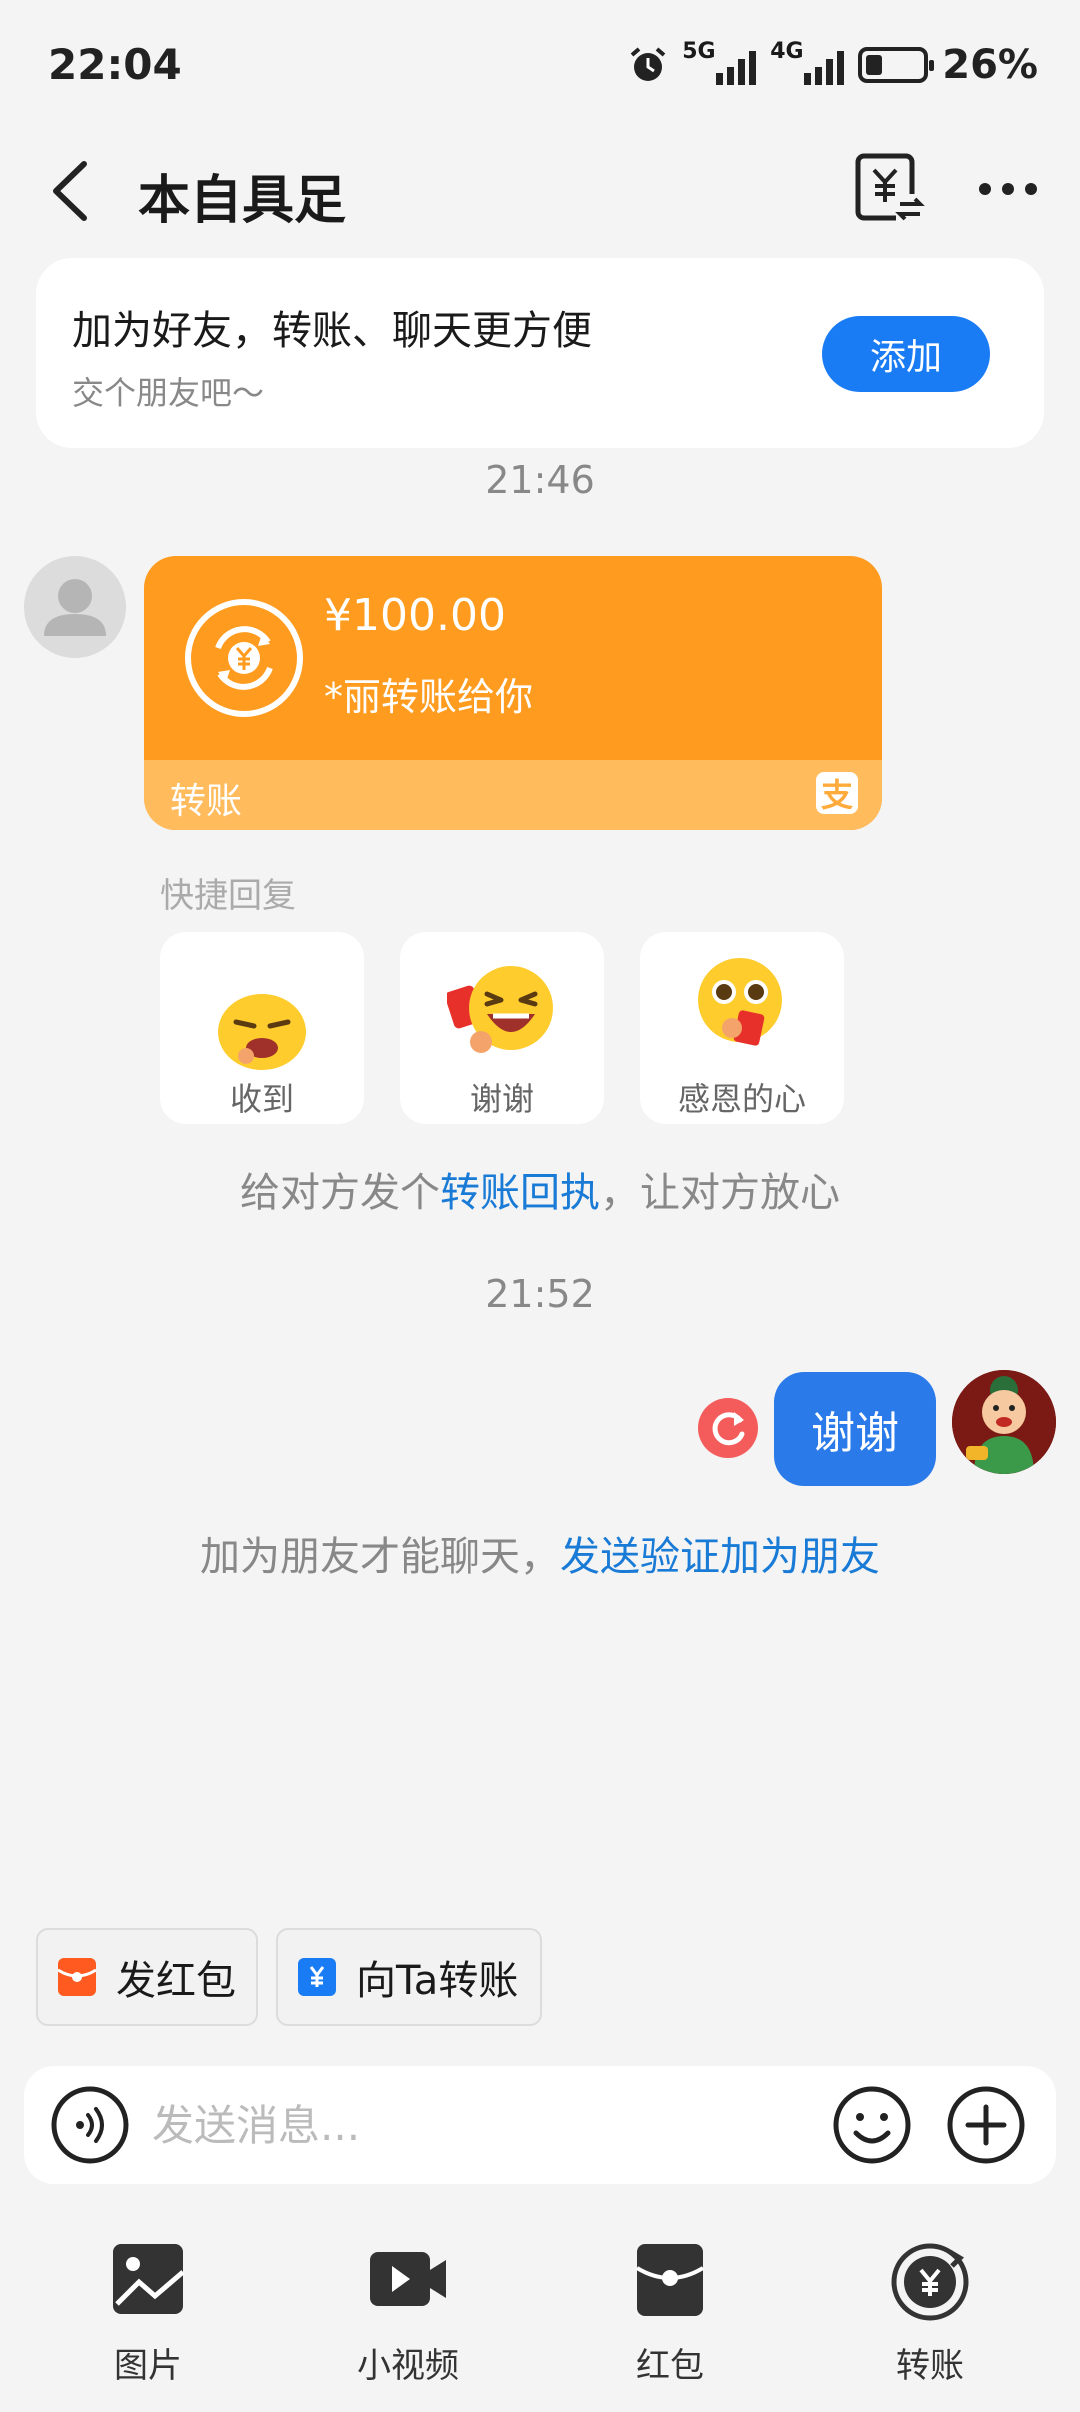 The width and height of the screenshot is (1080, 2412). Describe the element at coordinates (437, 1981) in the screenshot. I see `transfer-to-ta-label: 向Ta转账` at that location.